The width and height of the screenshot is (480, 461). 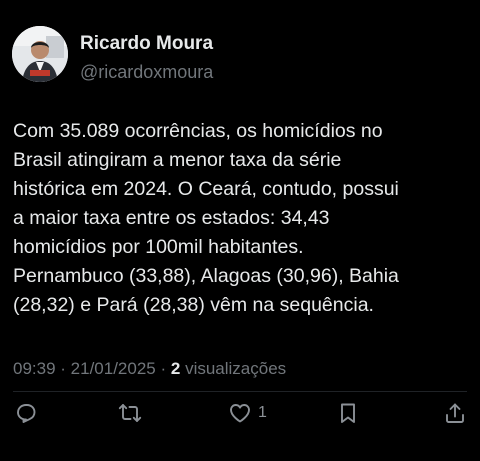 What do you see at coordinates (113, 368) in the screenshot?
I see `tweet-date: 21/01/2025` at bounding box center [113, 368].